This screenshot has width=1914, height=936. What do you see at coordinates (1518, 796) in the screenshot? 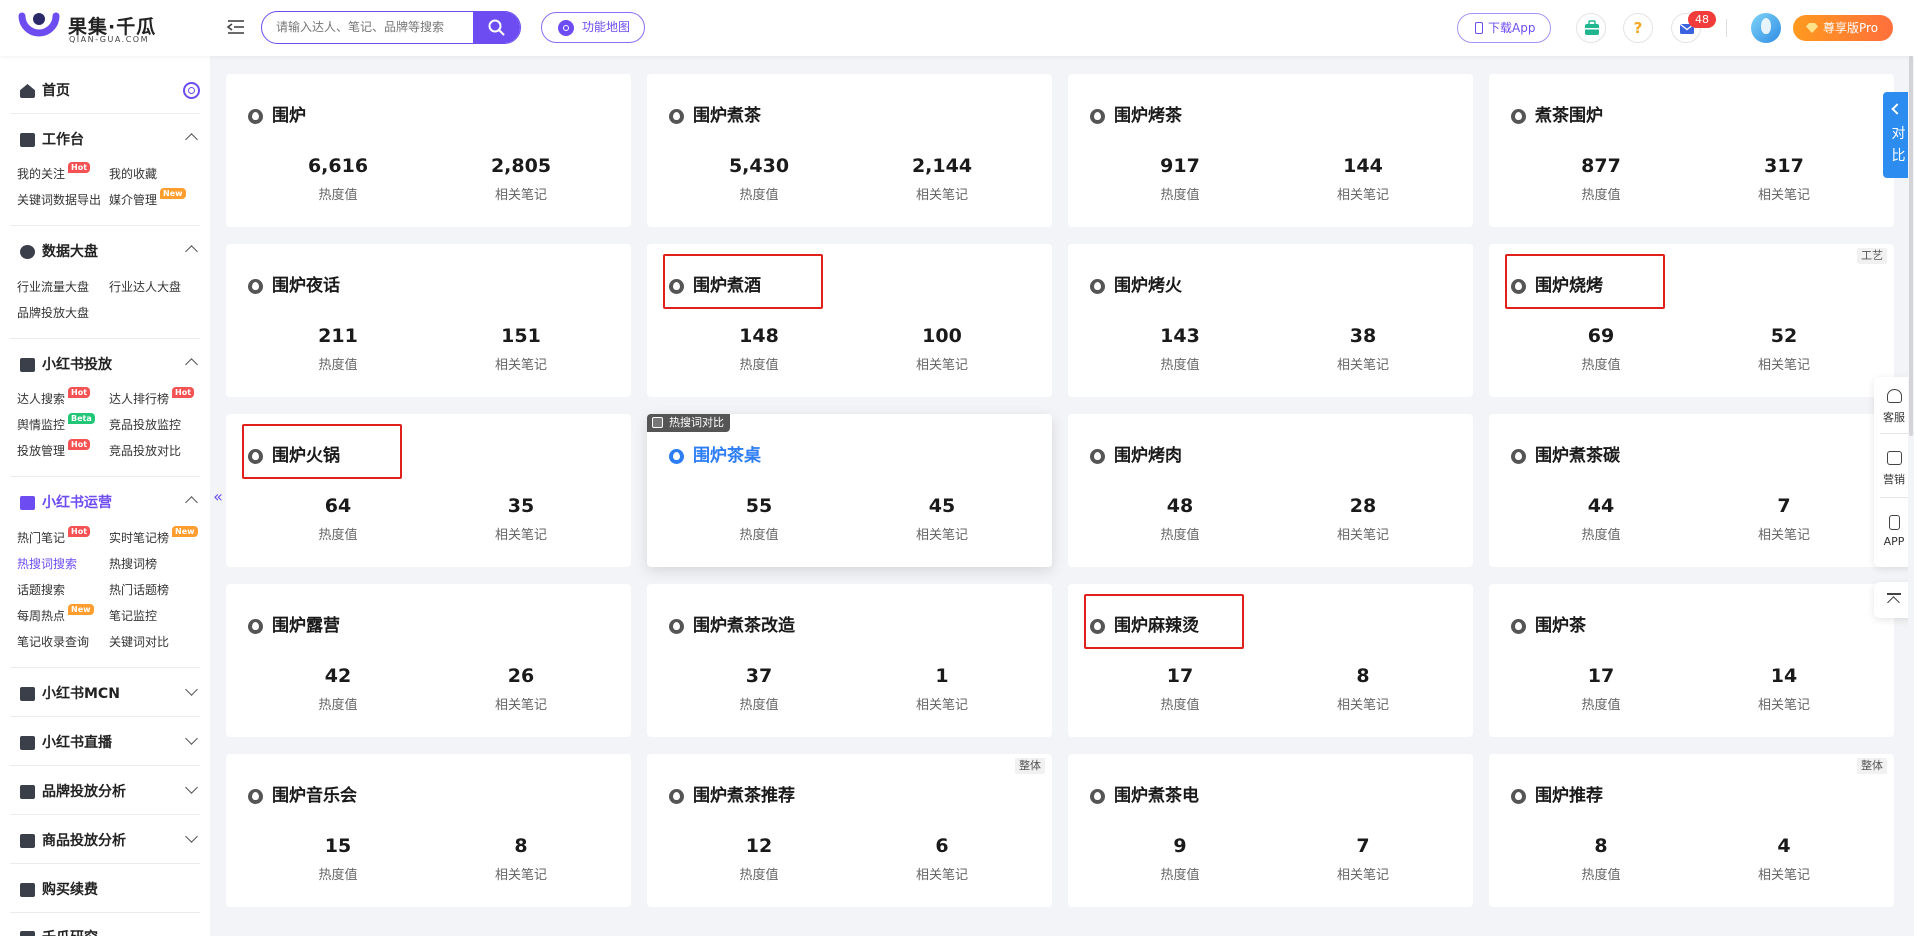
I see `flame-icon` at bounding box center [1518, 796].